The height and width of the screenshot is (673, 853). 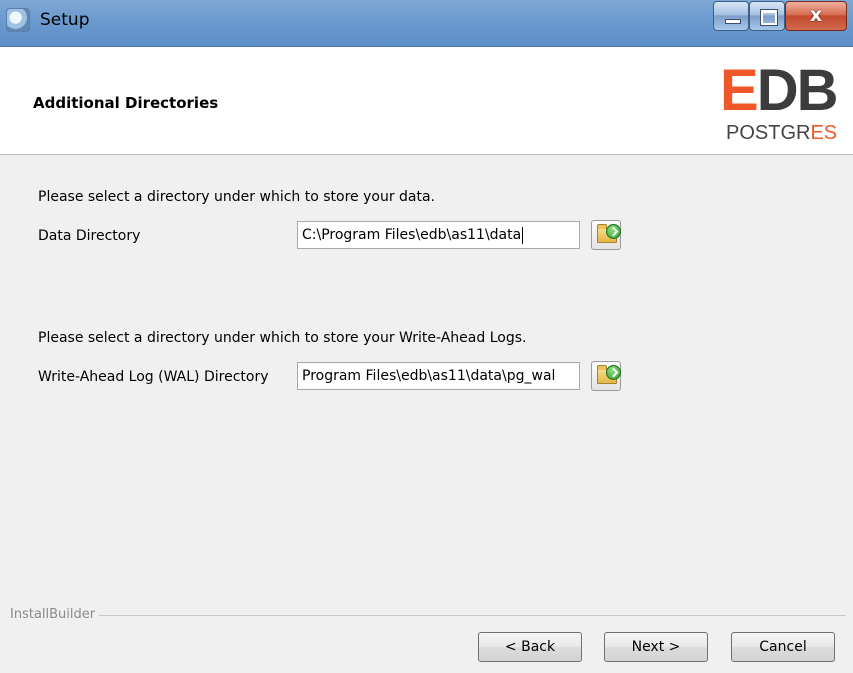 I want to click on logo-postgres-text: POSTGRES, so click(x=782, y=133).